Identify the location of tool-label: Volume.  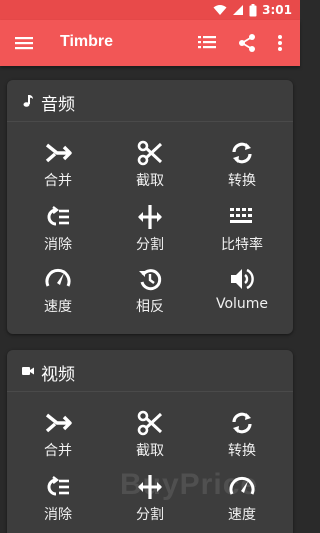
(242, 304).